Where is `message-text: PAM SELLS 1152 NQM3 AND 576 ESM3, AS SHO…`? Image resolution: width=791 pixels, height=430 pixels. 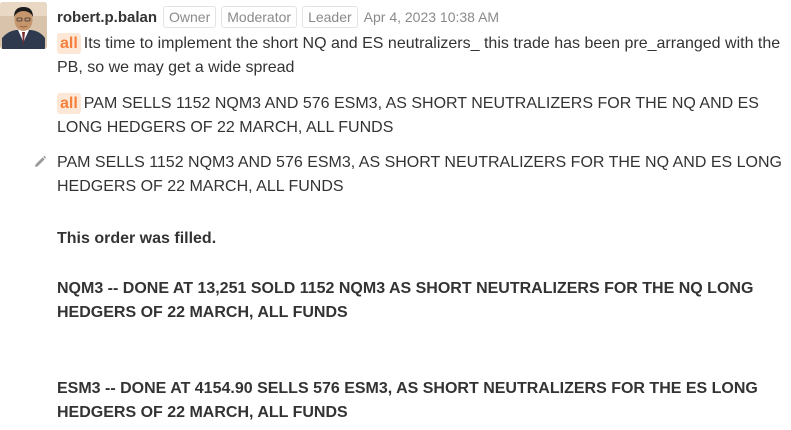 message-text: PAM SELLS 1152 NQM3 AND 576 ESM3, AS SHO… is located at coordinates (408, 115).